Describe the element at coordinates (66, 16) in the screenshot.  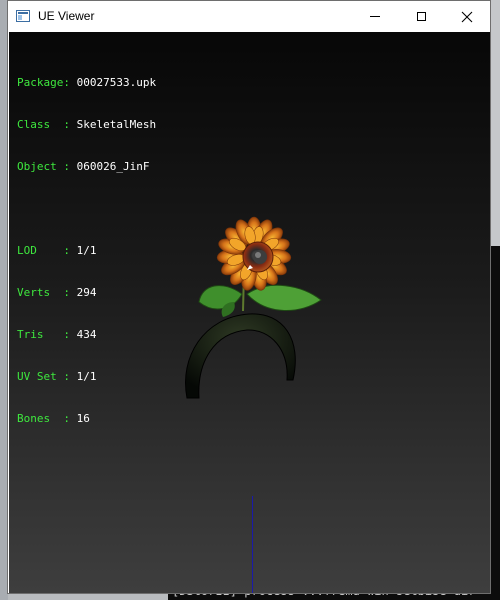
I see `window-title: UE Viewer` at that location.